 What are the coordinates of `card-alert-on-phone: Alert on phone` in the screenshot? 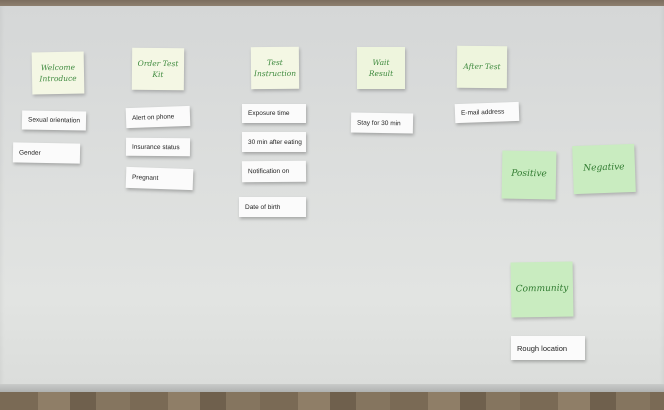 It's located at (158, 117).